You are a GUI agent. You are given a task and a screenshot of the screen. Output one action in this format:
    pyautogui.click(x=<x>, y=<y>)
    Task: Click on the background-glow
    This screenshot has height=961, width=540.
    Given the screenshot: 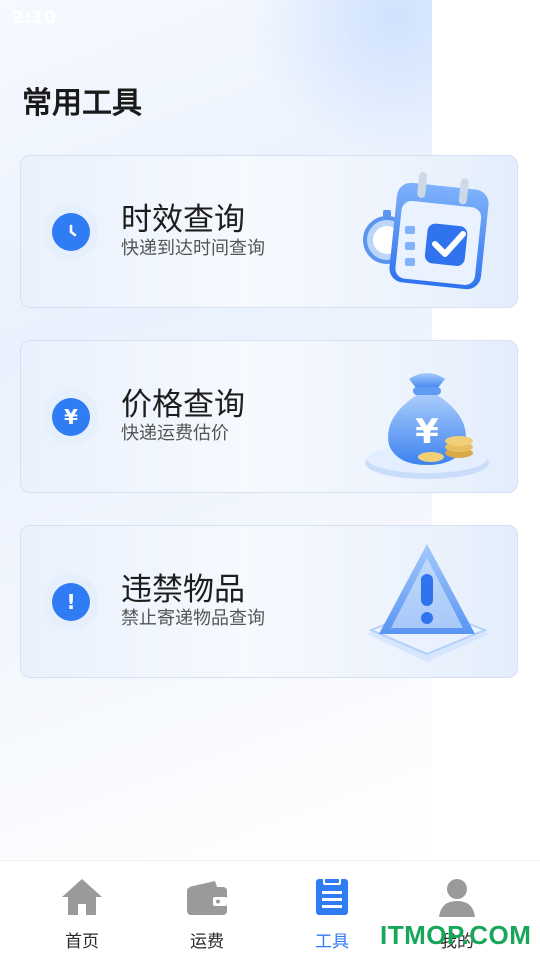 What is the action you would take?
    pyautogui.click(x=341, y=80)
    